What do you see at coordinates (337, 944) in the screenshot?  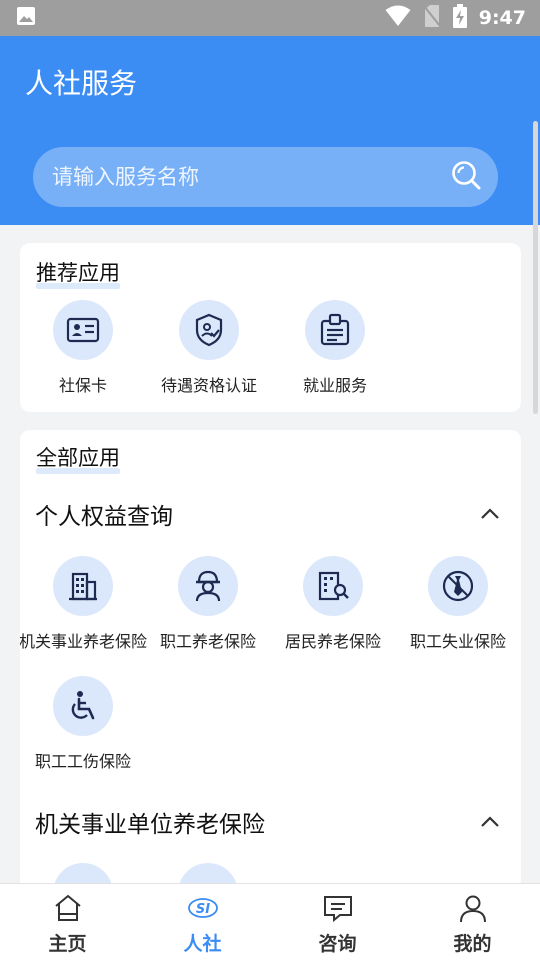 I see `nav-label: 咨询` at bounding box center [337, 944].